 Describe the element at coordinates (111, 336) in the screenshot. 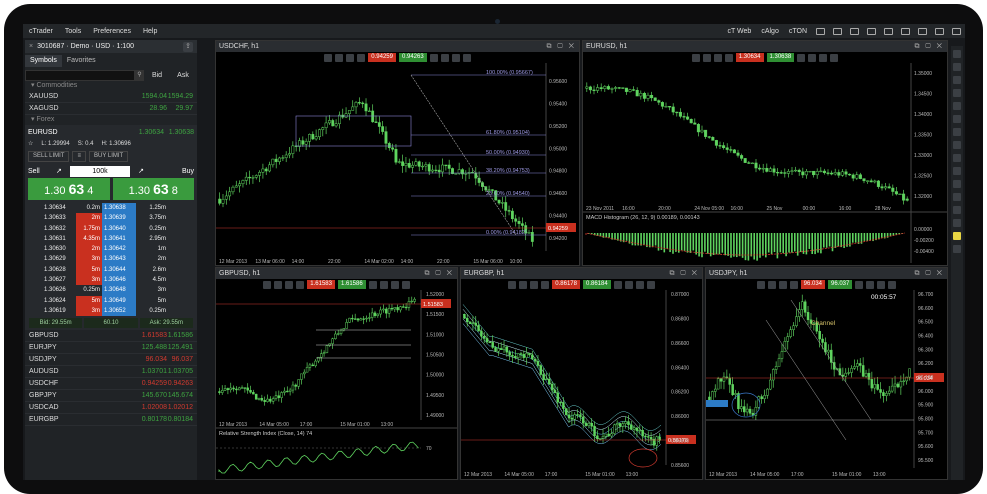

I see `list-item: GBPUSD 1.61583 1.61586` at that location.